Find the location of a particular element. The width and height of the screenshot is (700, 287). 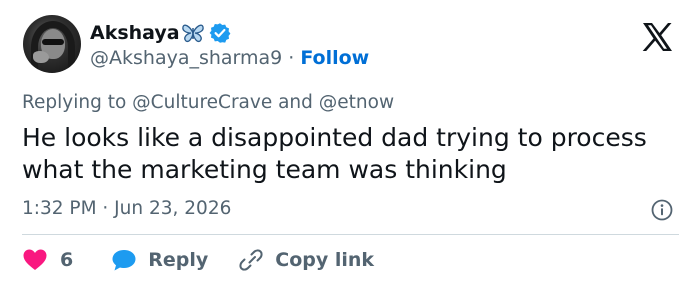

verified-badge-icon is located at coordinates (220, 33).